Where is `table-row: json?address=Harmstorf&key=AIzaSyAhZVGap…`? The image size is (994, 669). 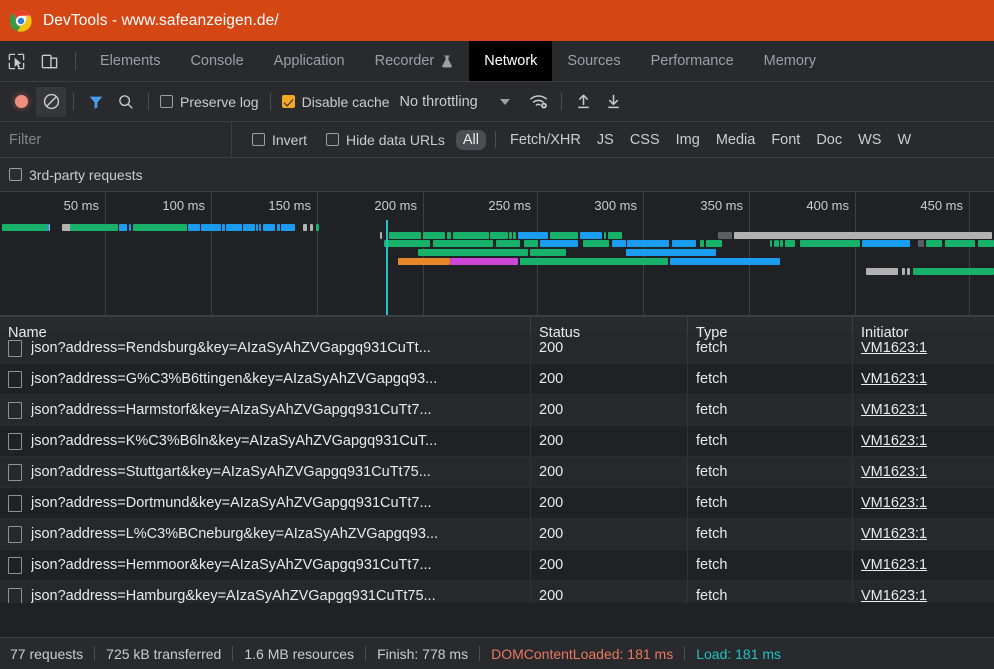 table-row: json?address=Harmstorf&key=AIzaSyAhZVGap… is located at coordinates (497, 410).